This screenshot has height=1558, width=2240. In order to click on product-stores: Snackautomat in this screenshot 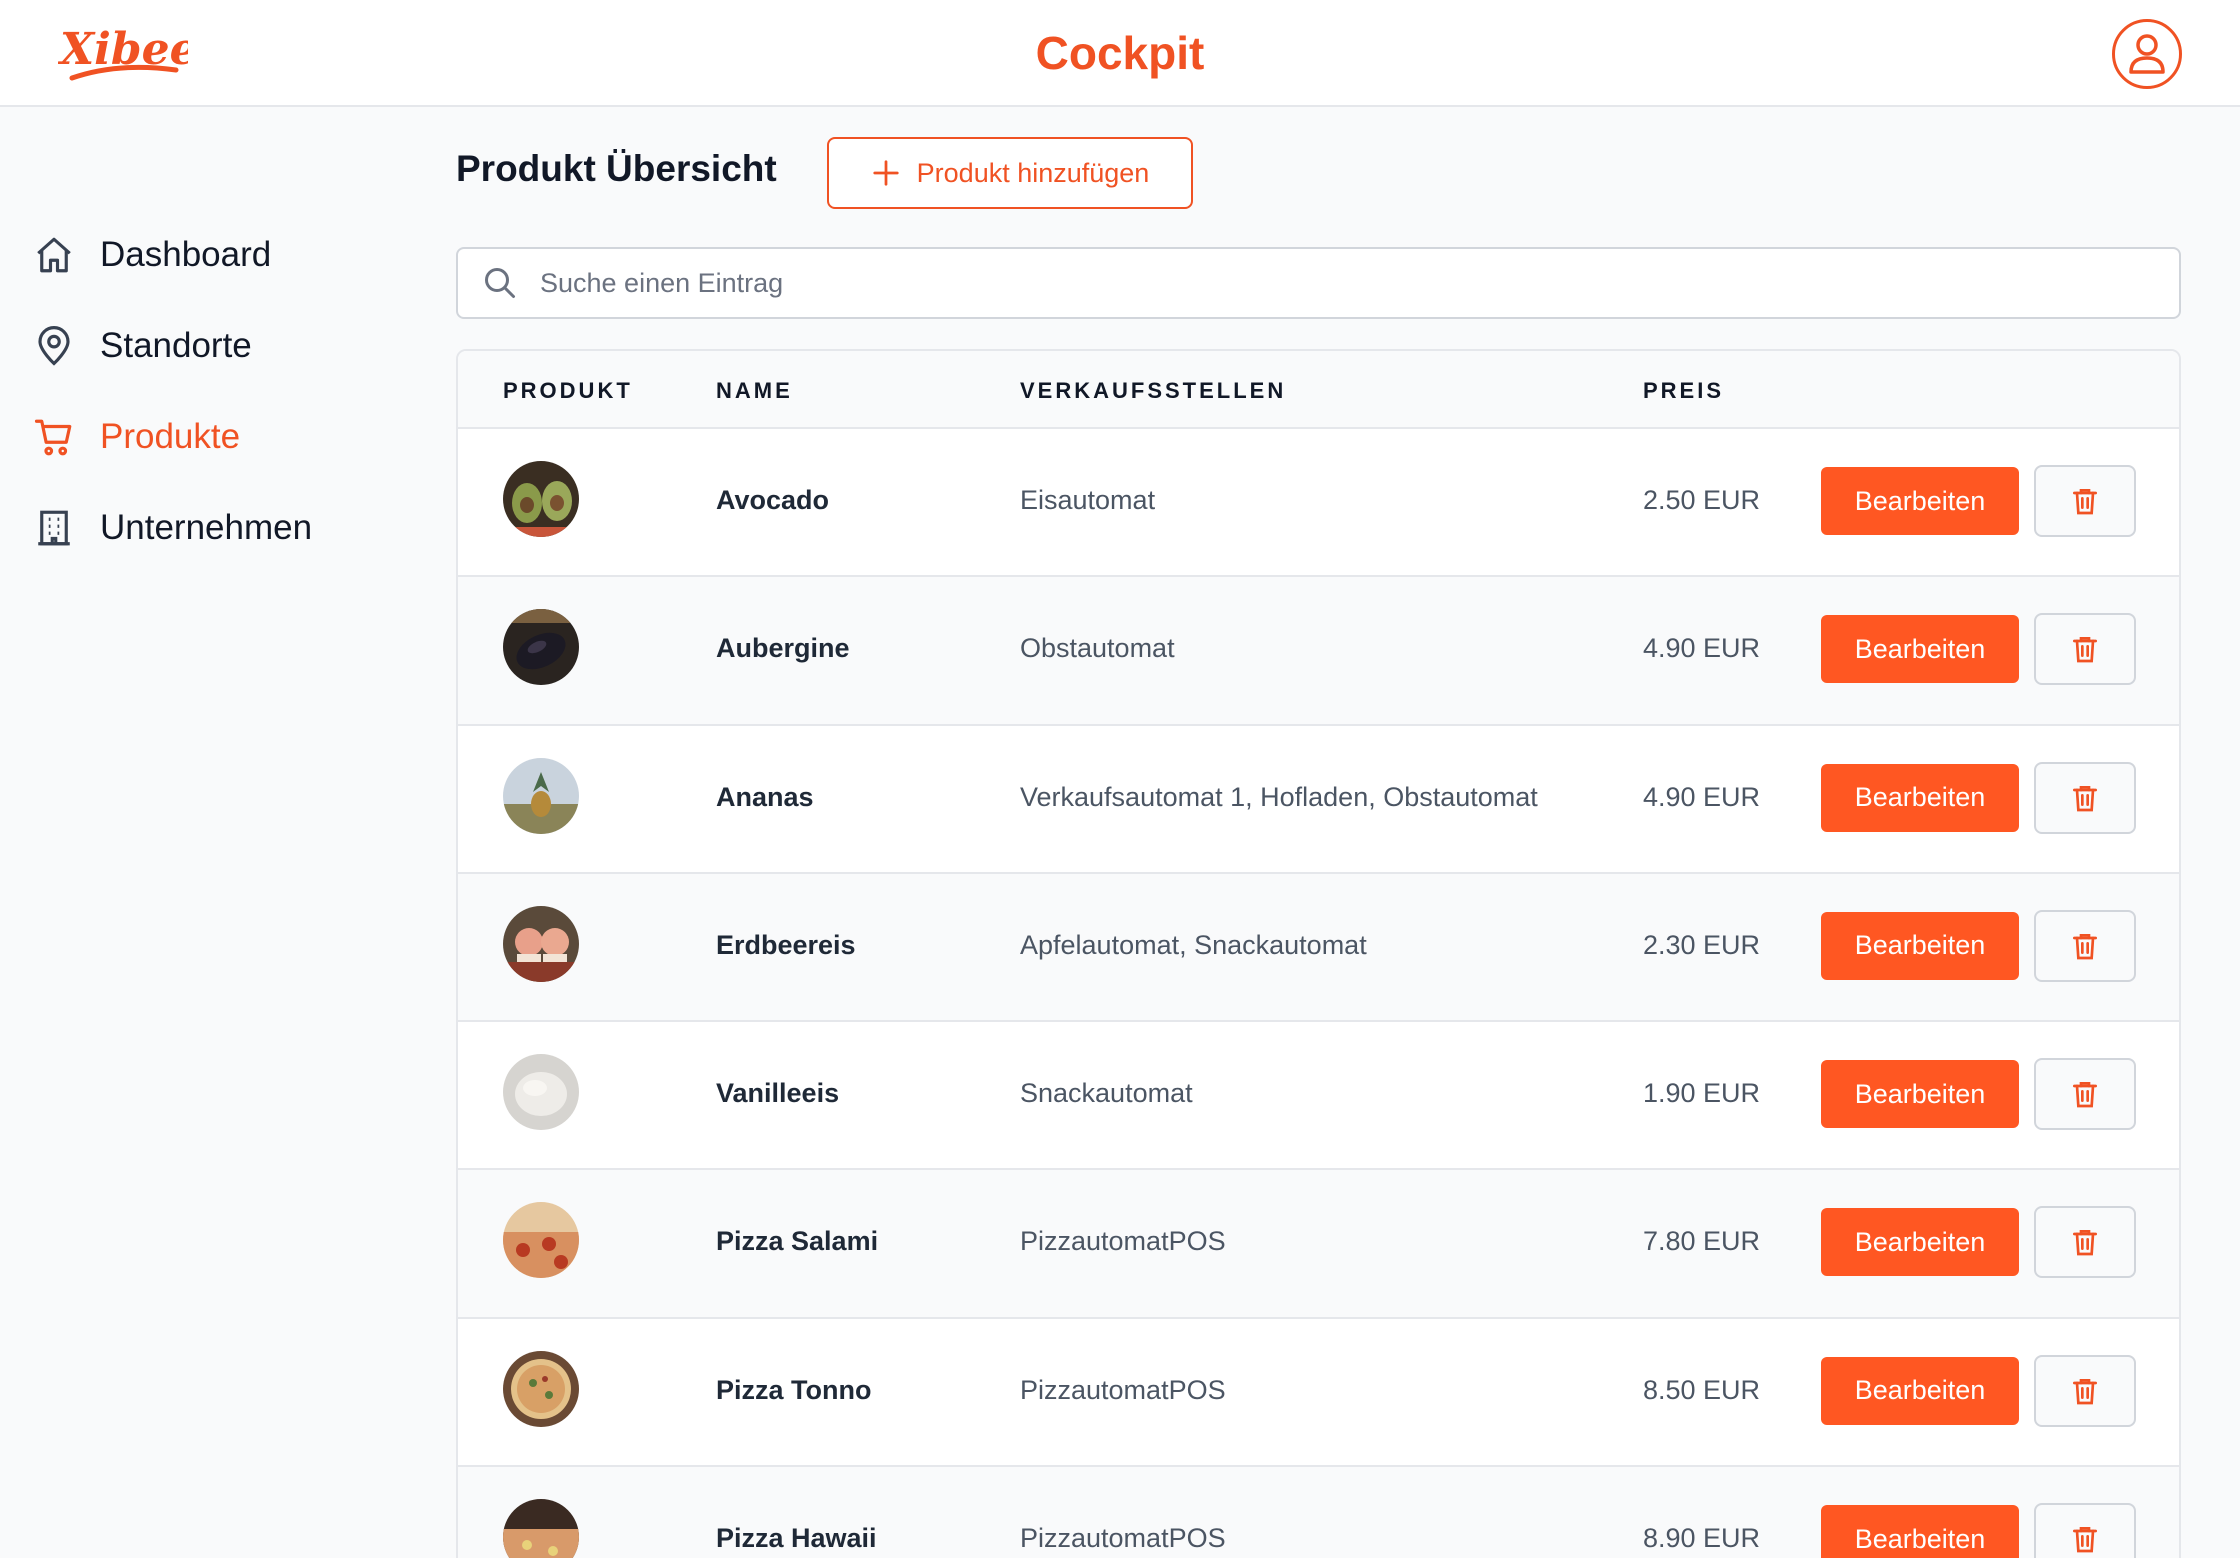, I will do `click(1106, 1093)`.